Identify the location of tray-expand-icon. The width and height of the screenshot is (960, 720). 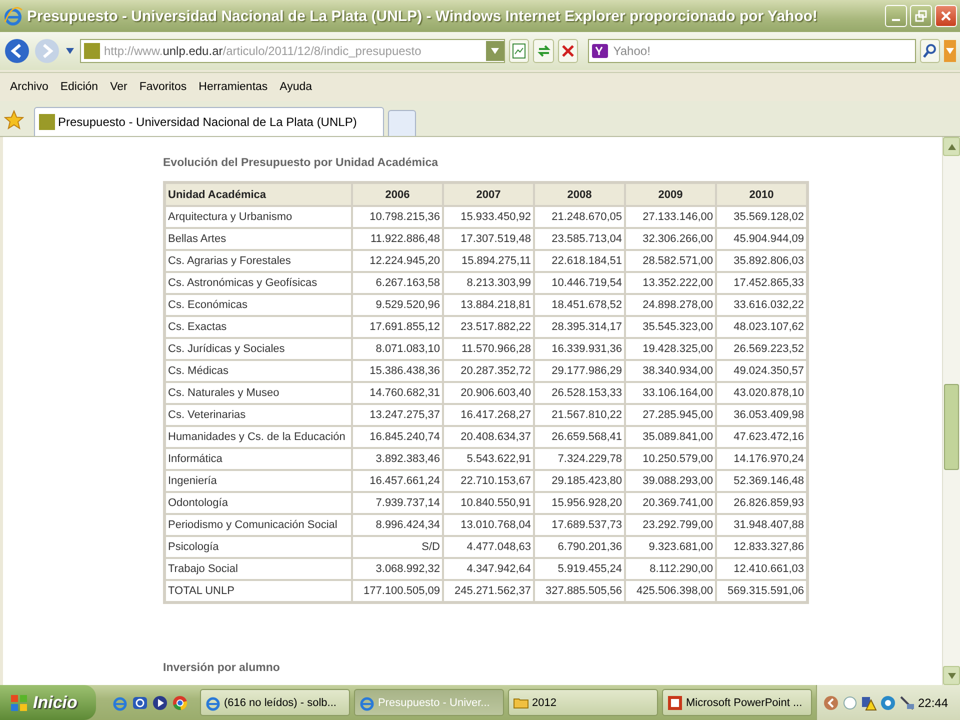
(830, 702).